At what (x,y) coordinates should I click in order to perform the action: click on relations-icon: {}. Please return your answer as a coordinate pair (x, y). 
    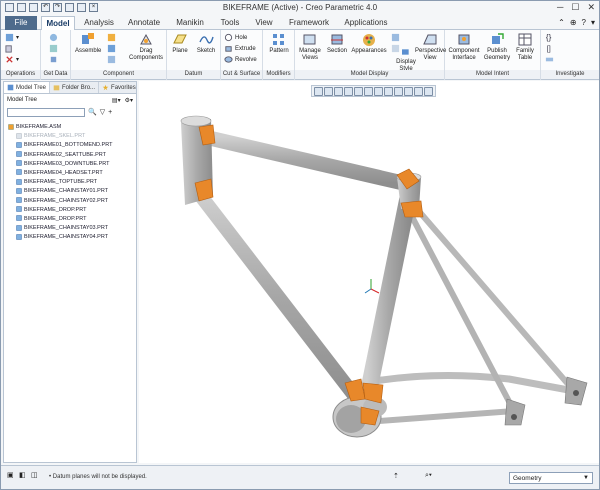
    Looking at the image, I should click on (550, 37).